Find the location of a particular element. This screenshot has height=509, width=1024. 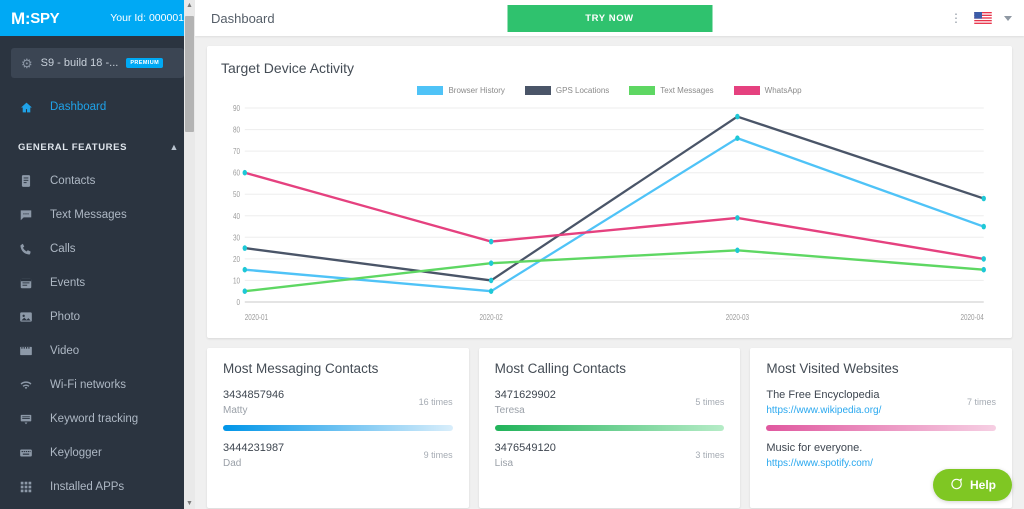

sidebar-item-keyword-tracking: Keyword tracking is located at coordinates (97, 419).